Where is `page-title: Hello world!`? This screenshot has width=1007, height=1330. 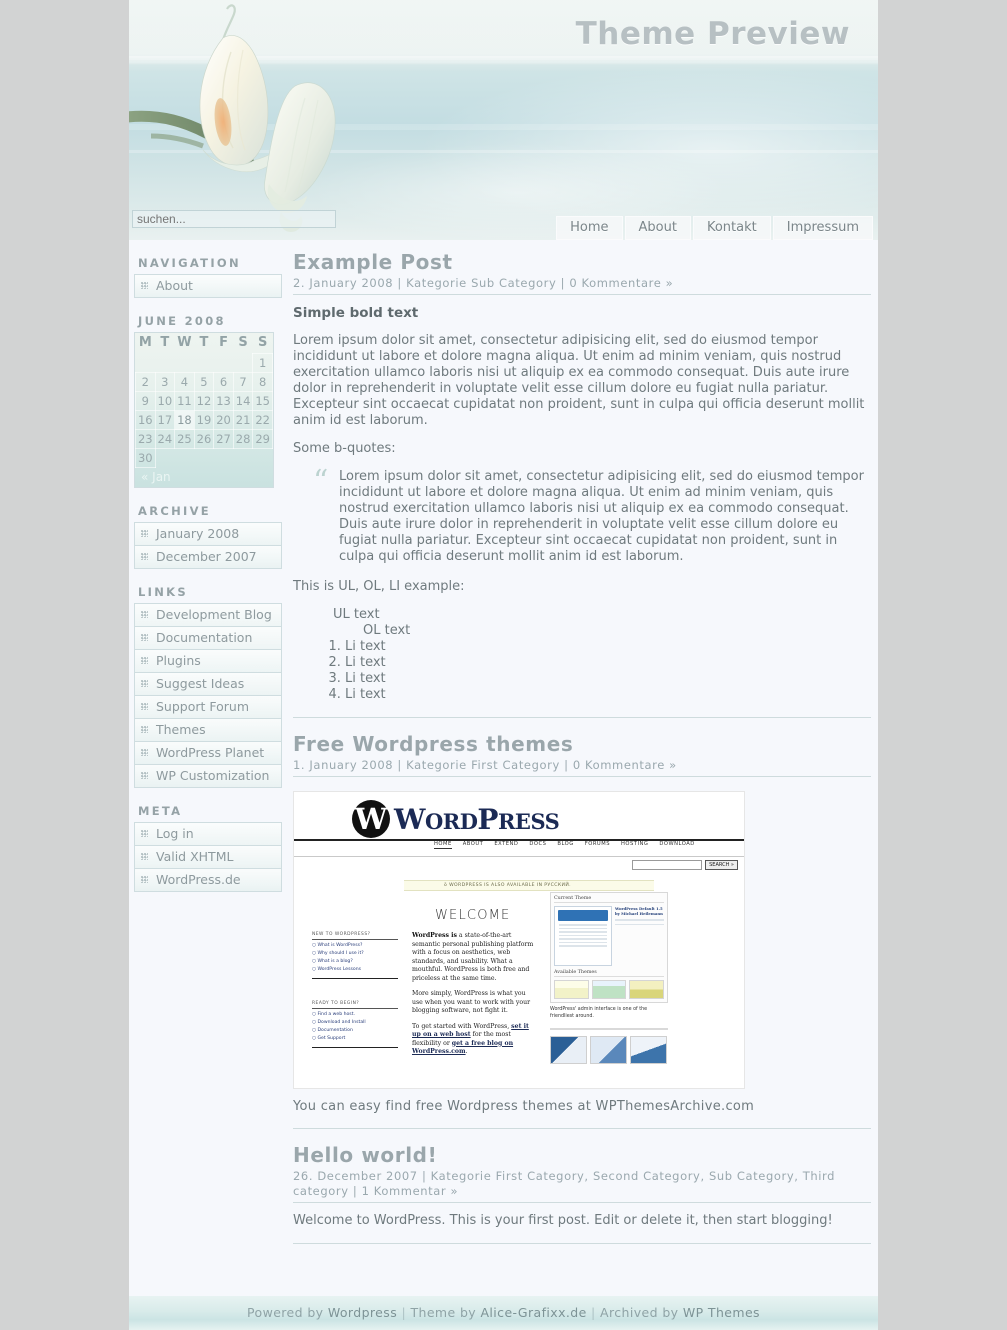
page-title: Hello world! is located at coordinates (365, 1155).